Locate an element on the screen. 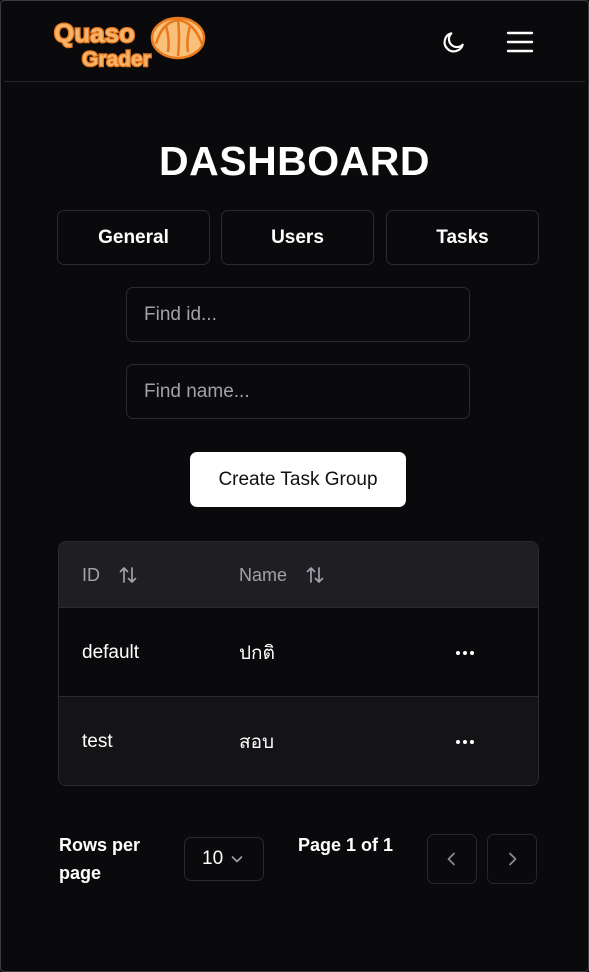  chevron-right-icon is located at coordinates (513, 859).